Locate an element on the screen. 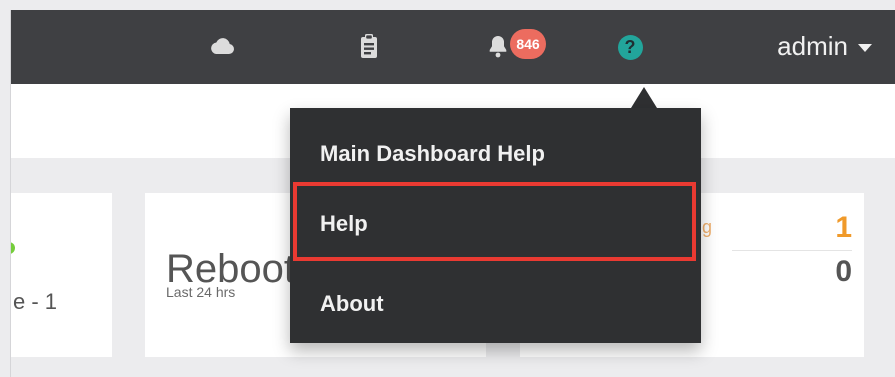  stat-value-top: 1 is located at coordinates (843, 227).